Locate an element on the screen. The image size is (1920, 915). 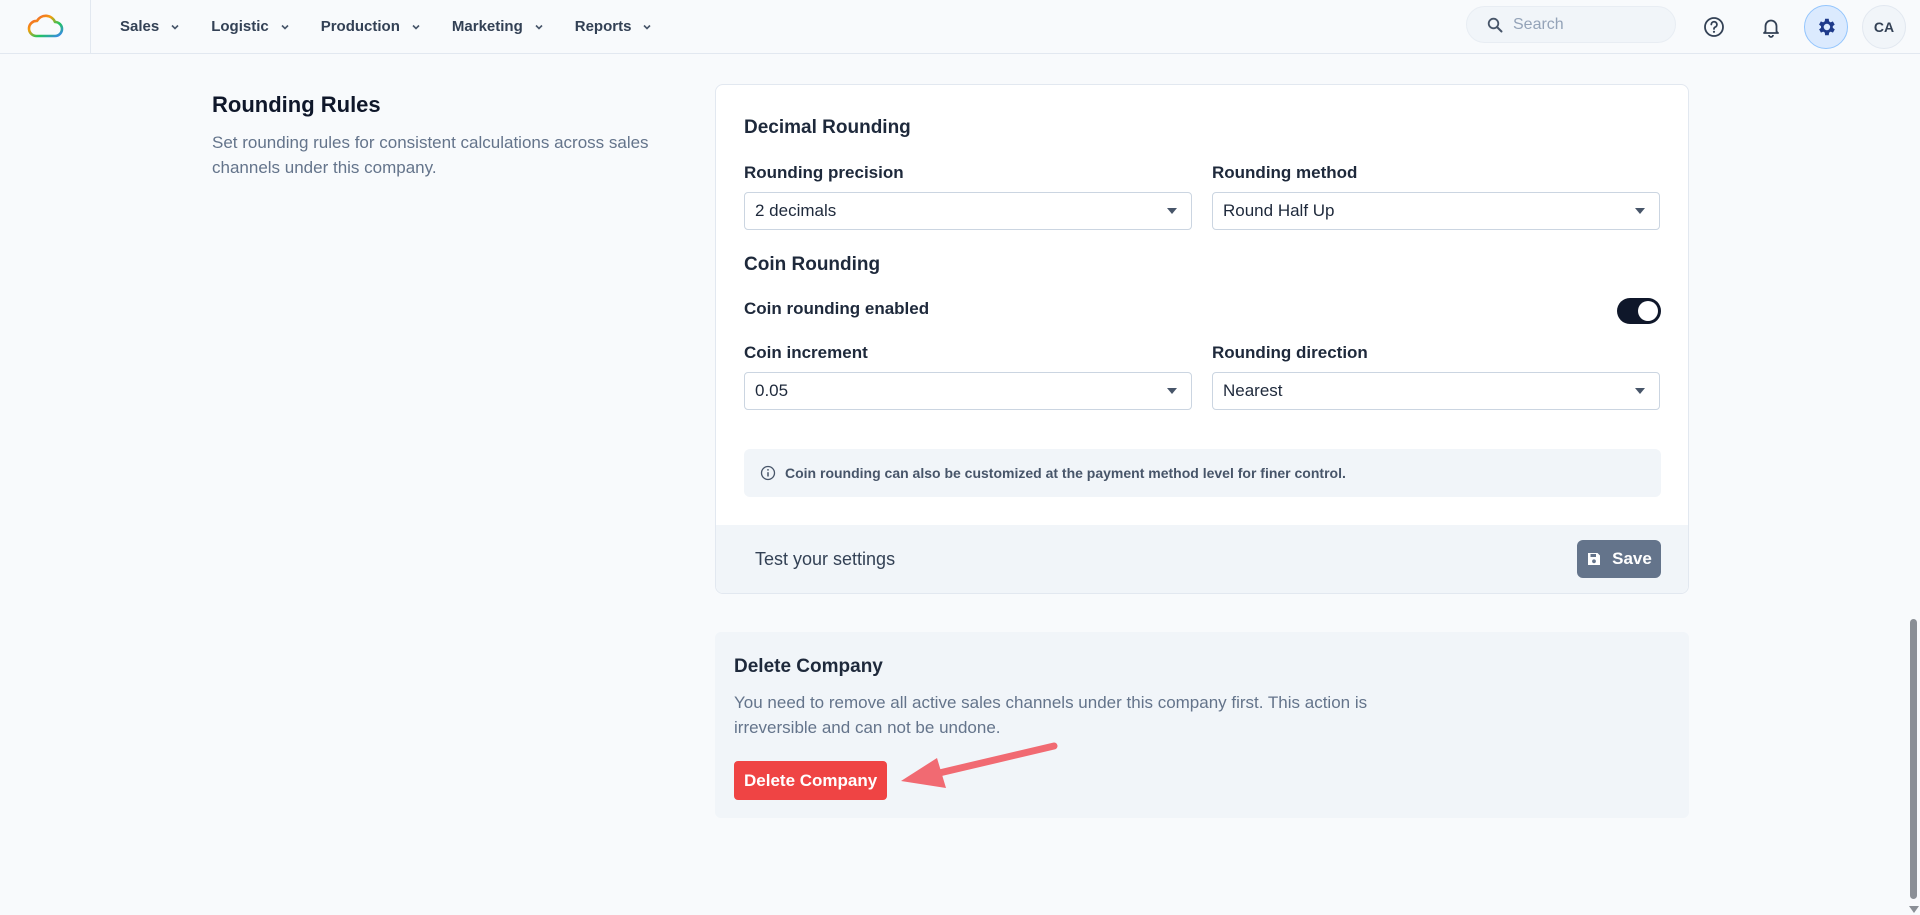
delete-company-button: Delete Company is located at coordinates (811, 780).